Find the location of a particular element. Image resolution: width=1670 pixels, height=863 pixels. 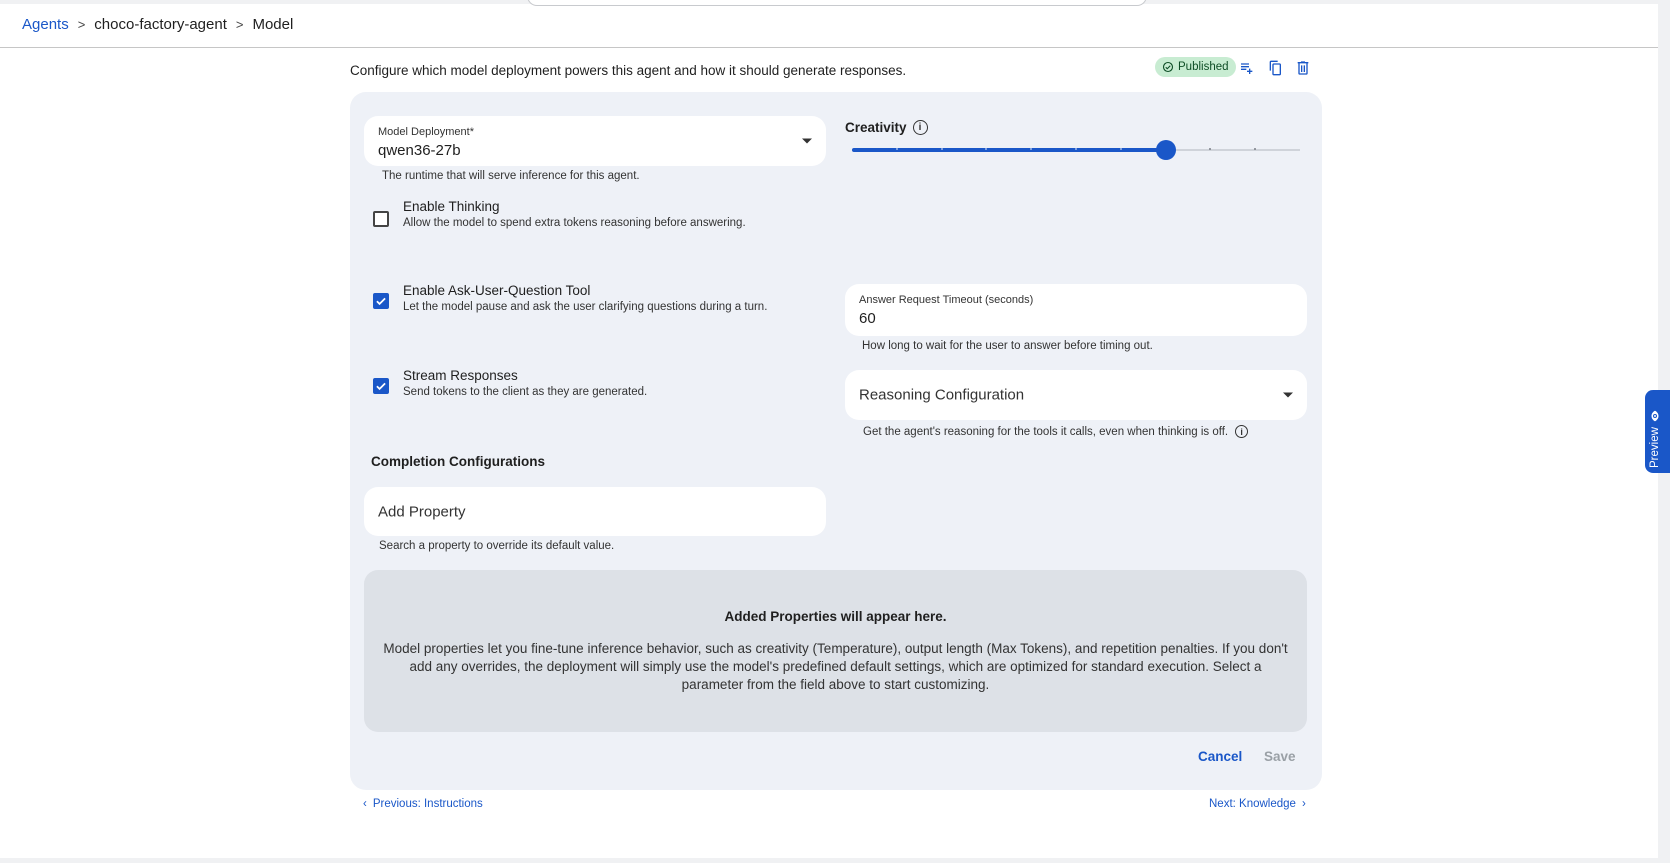

stream-responses-checkbox is located at coordinates (381, 386).